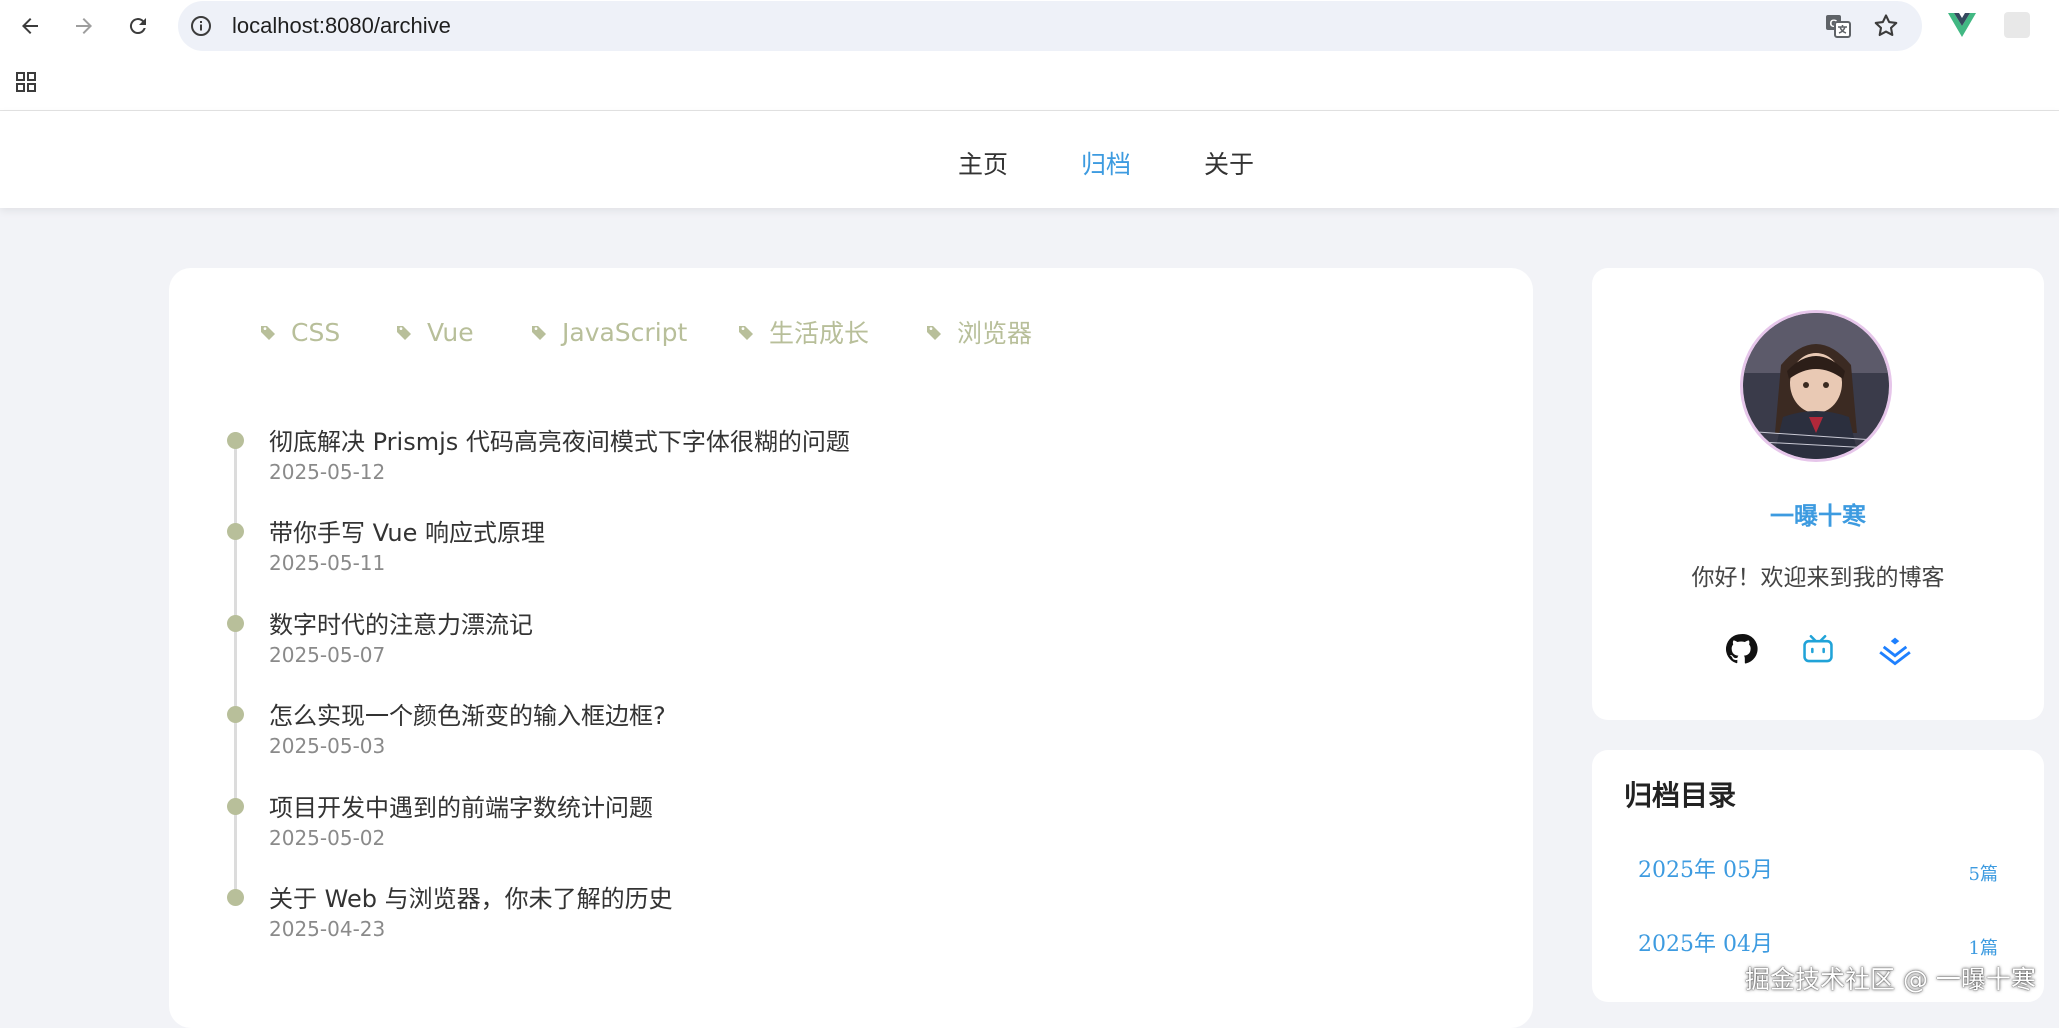  What do you see at coordinates (407, 530) in the screenshot?
I see `post-title: 带你手写 Vue 响应式原理` at bounding box center [407, 530].